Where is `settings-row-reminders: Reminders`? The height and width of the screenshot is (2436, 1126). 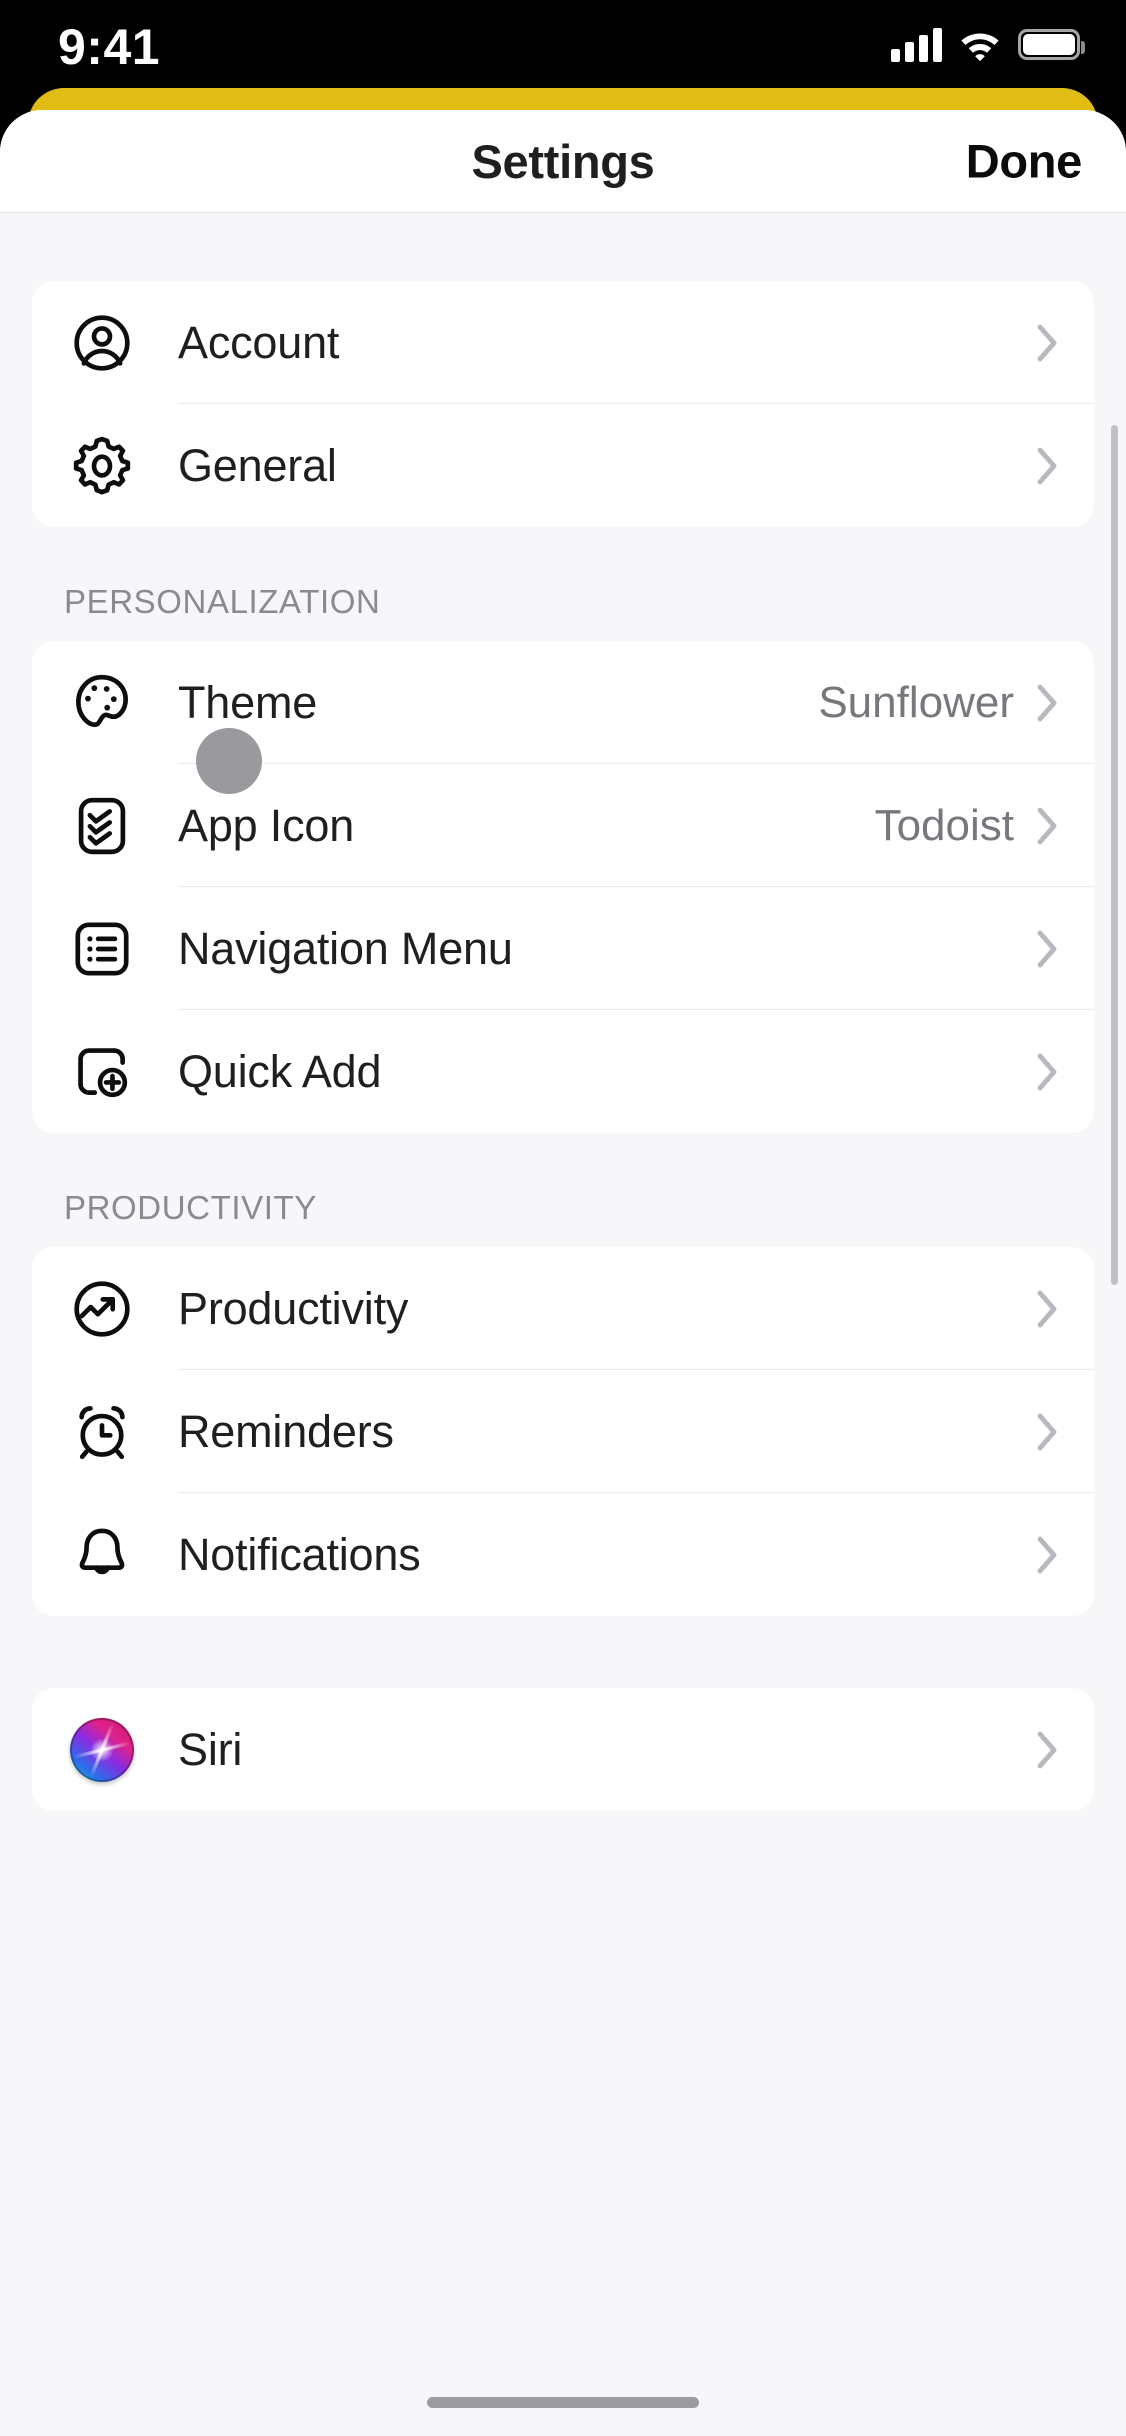
settings-row-reminders: Reminders is located at coordinates (563, 1431).